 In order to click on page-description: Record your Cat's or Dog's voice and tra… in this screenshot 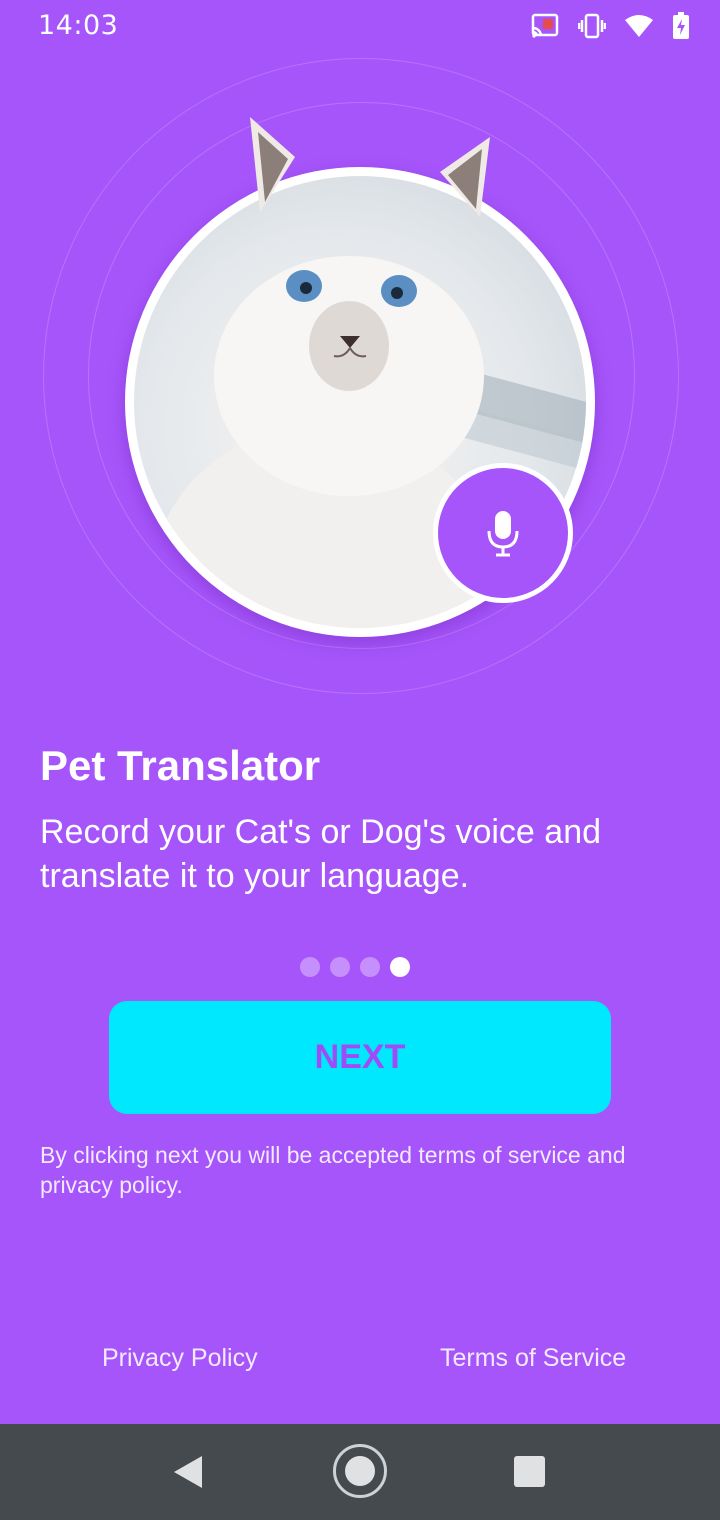, I will do `click(321, 854)`.